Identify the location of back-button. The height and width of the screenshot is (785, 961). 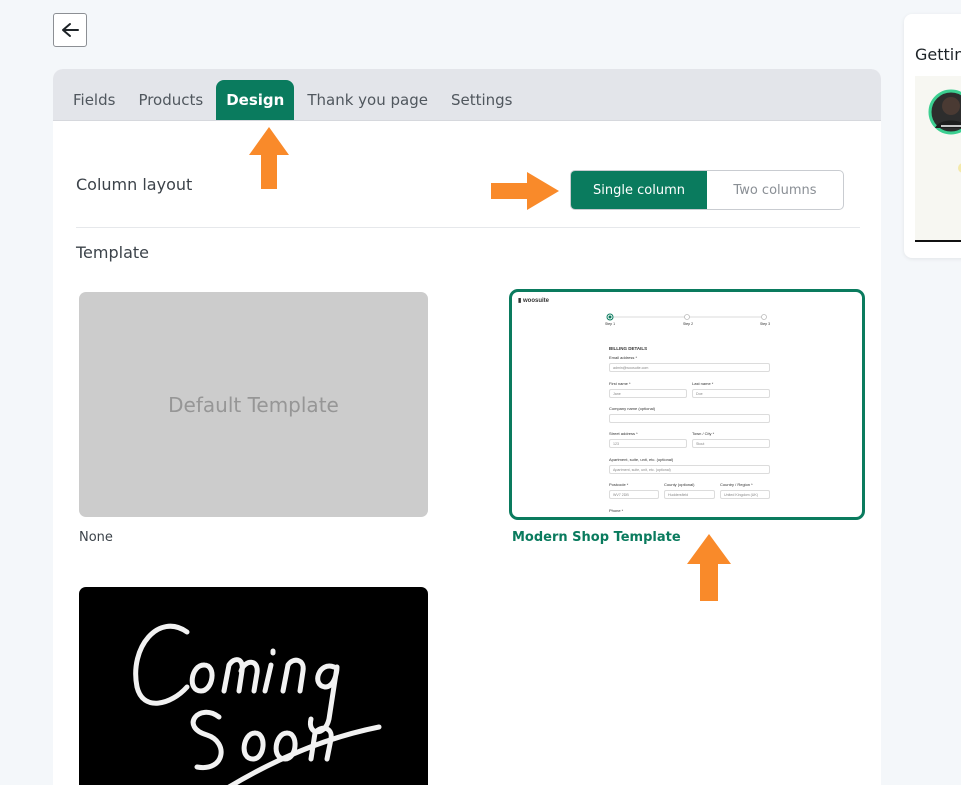
(70, 30).